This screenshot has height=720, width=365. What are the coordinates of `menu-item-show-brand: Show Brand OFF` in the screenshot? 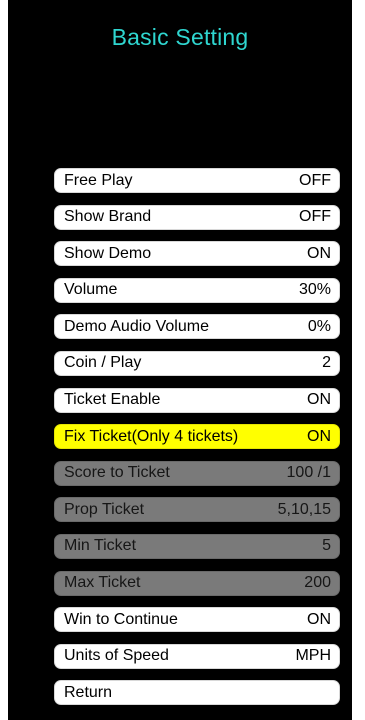 It's located at (197, 217).